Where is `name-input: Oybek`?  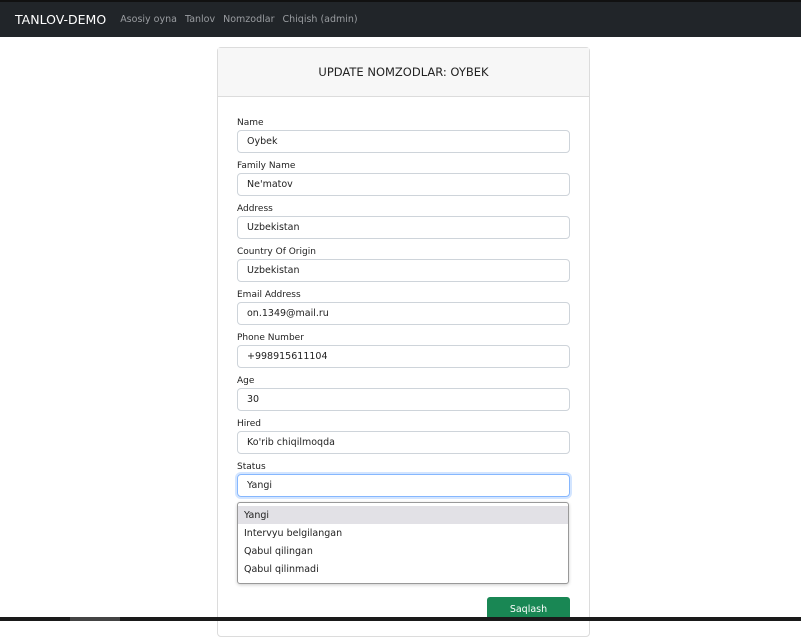 name-input: Oybek is located at coordinates (403, 141).